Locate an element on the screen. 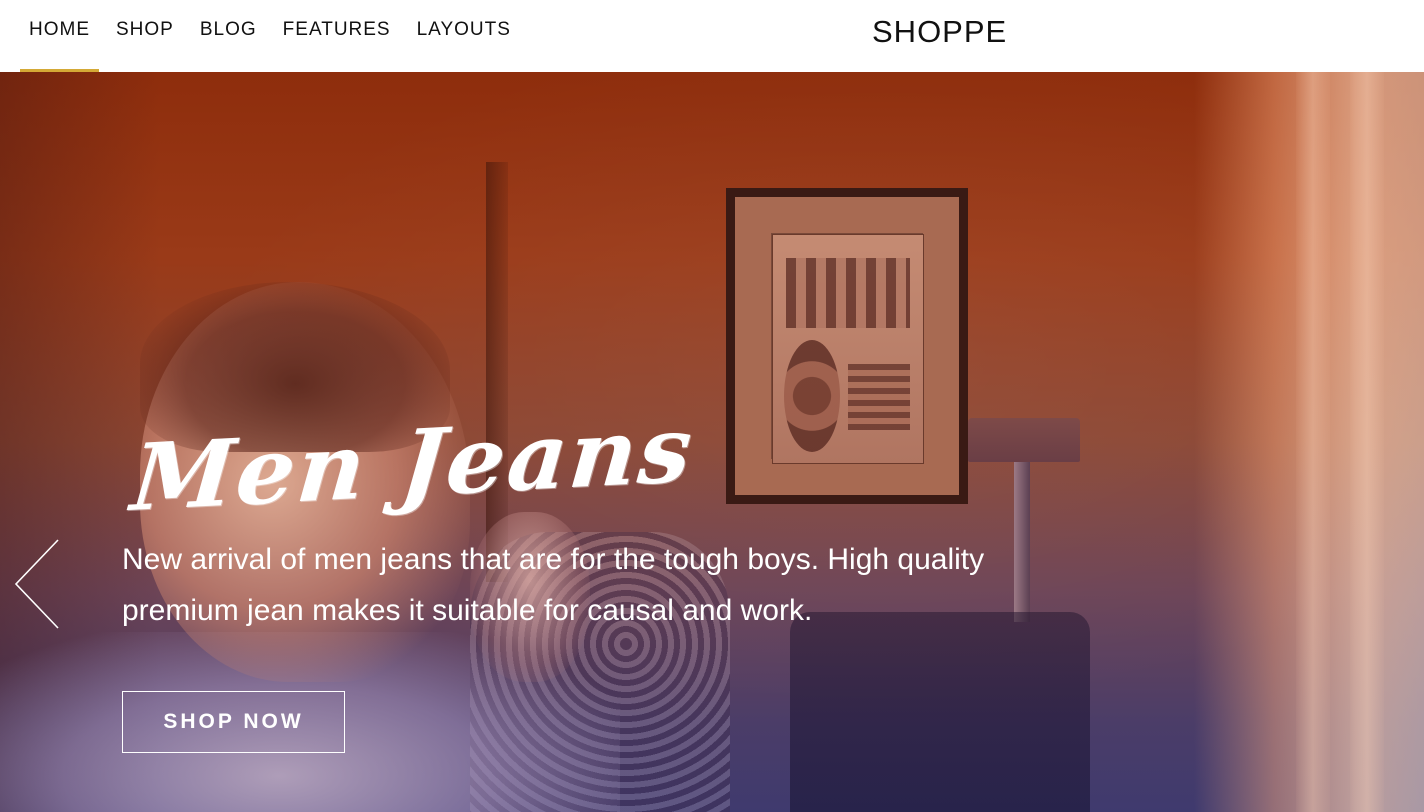  shop-now-button: SHOP NOW is located at coordinates (233, 722).